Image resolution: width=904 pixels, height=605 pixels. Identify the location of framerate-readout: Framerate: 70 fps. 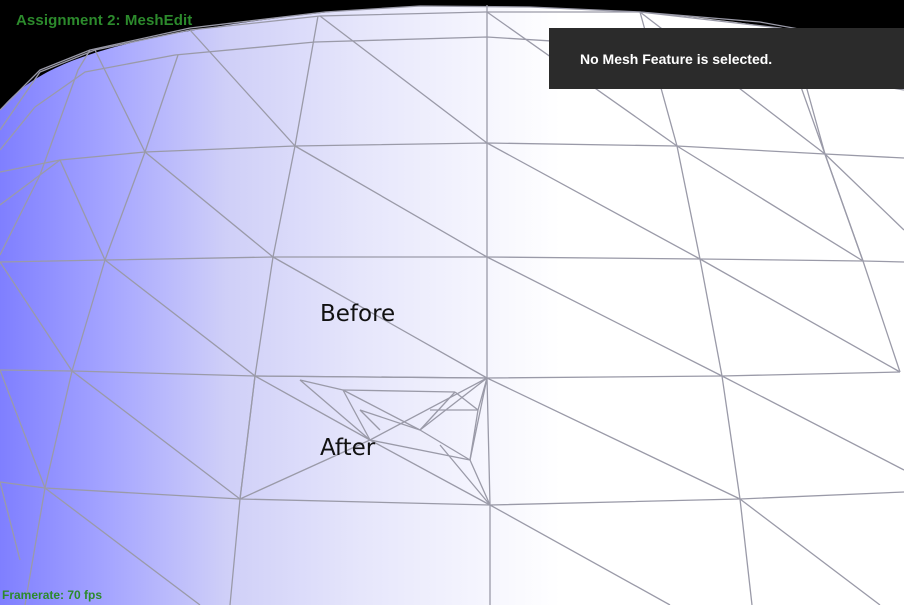
(52, 595).